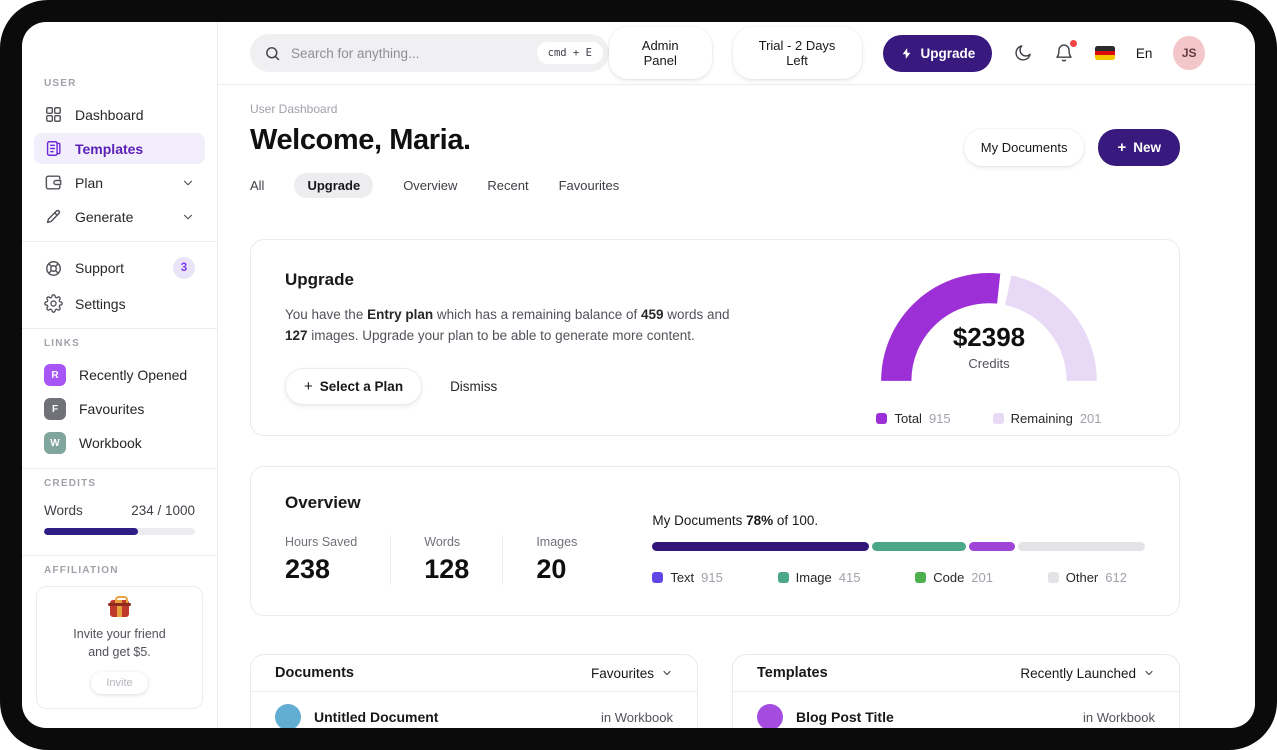 Image resolution: width=1277 pixels, height=750 pixels. Describe the element at coordinates (319, 279) in the screenshot. I see `upgrade-card-title: Upgrade` at that location.